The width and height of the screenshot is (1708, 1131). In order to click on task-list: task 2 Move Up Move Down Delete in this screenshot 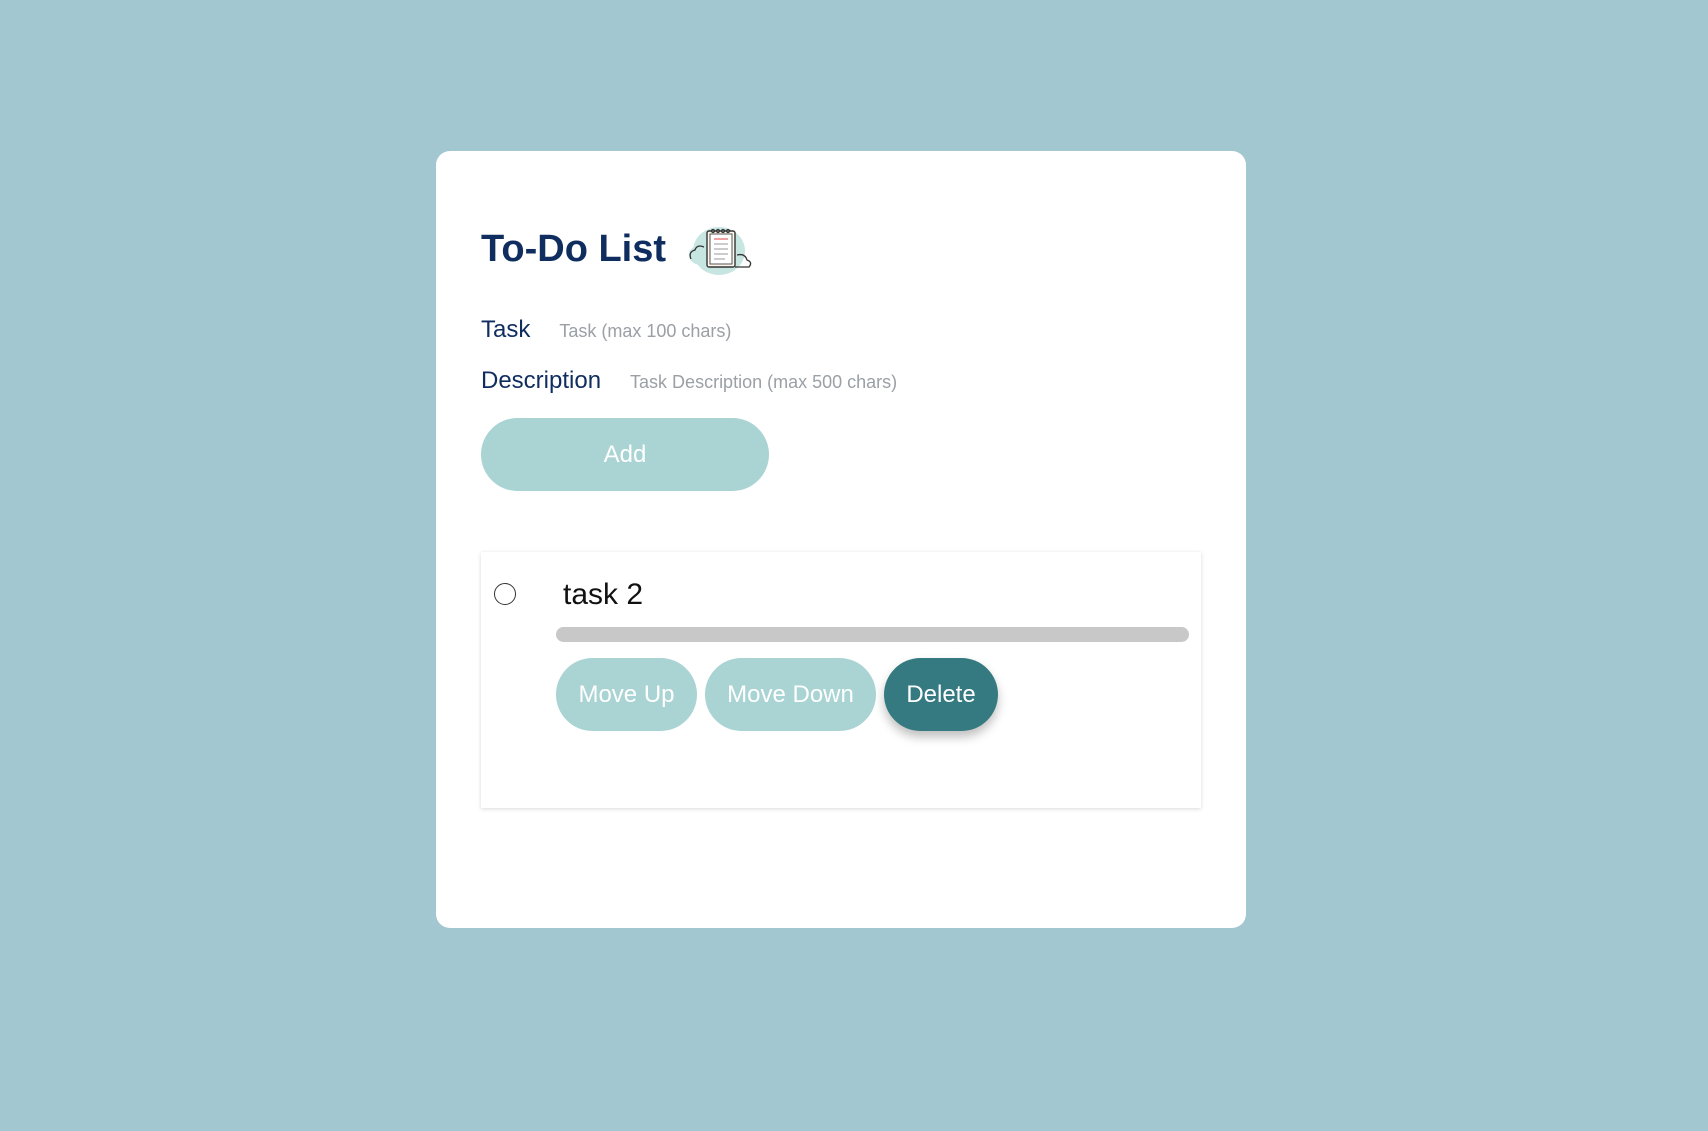, I will do `click(841, 680)`.